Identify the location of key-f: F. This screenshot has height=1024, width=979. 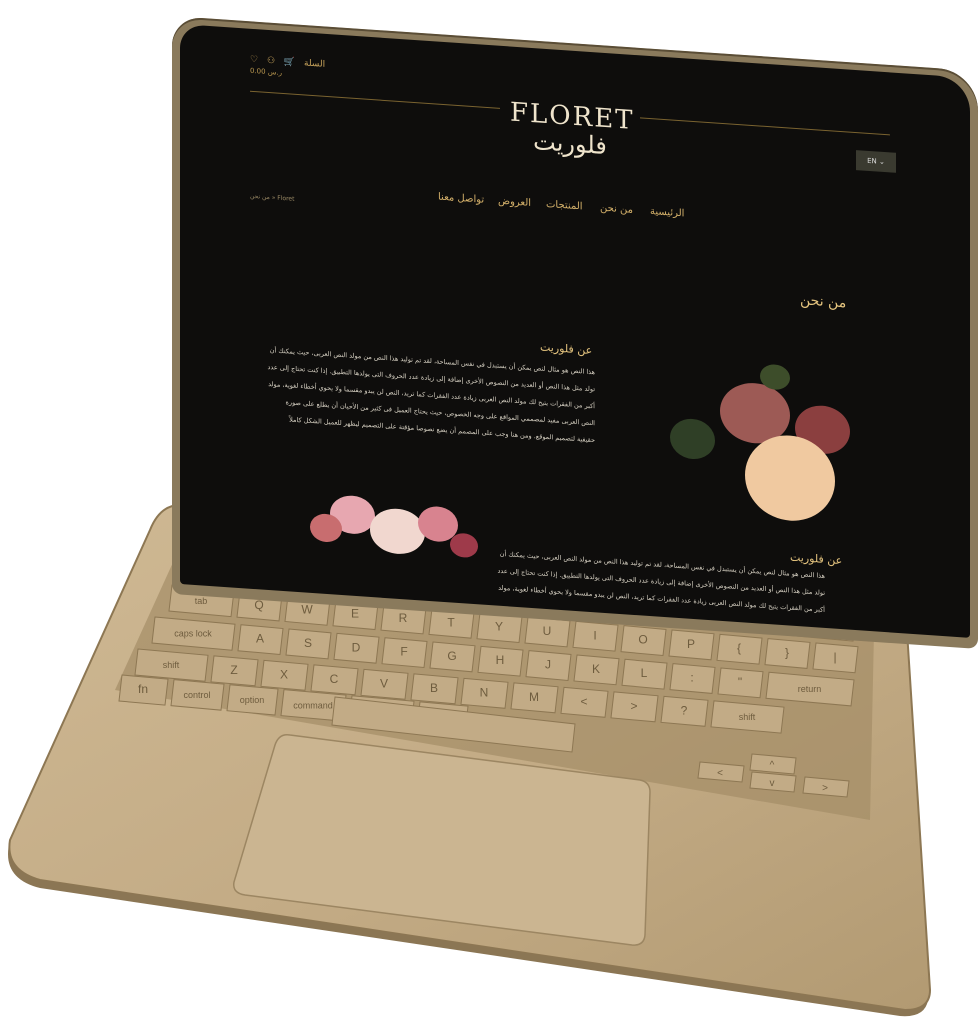
(404, 653).